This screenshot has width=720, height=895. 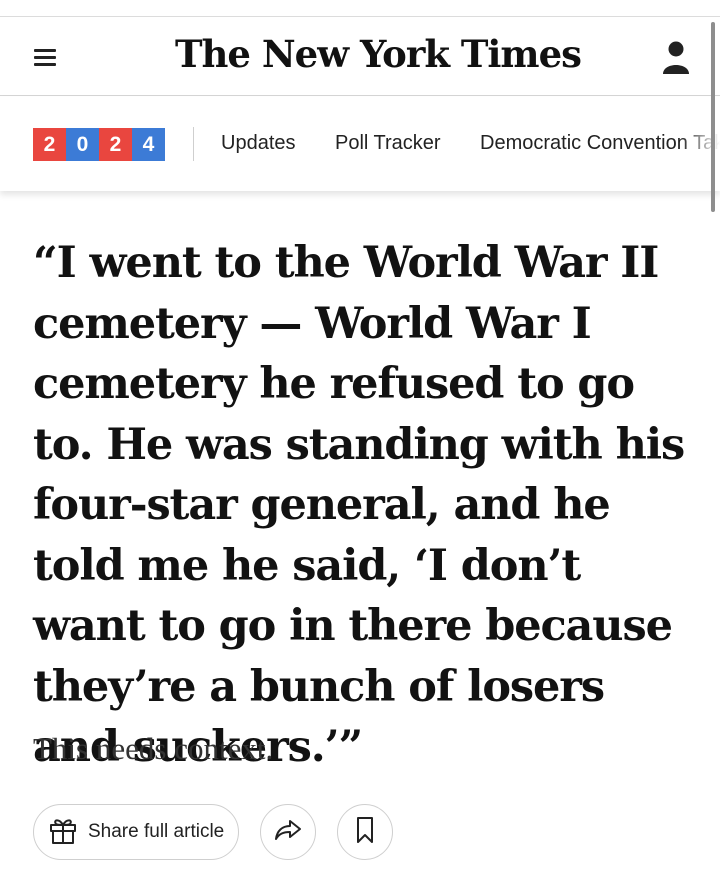 I want to click on scrollbar, so click(x=713, y=117).